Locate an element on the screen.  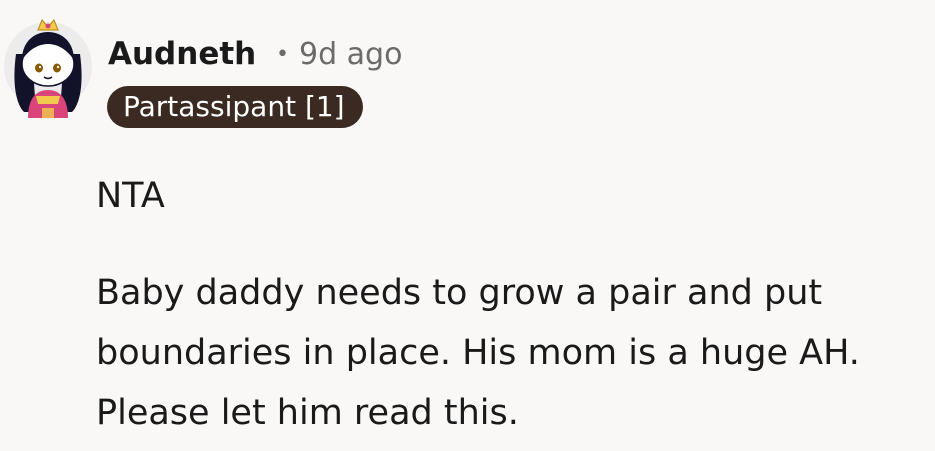
user-flair: Partassipant [1] is located at coordinates (235, 107).